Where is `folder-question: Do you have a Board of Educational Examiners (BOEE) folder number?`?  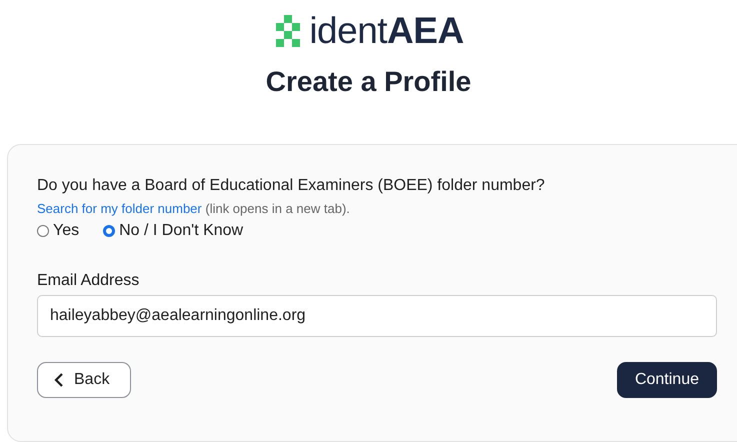
folder-question: Do you have a Board of Educational Examiners (BOEE) folder number? is located at coordinates (291, 186).